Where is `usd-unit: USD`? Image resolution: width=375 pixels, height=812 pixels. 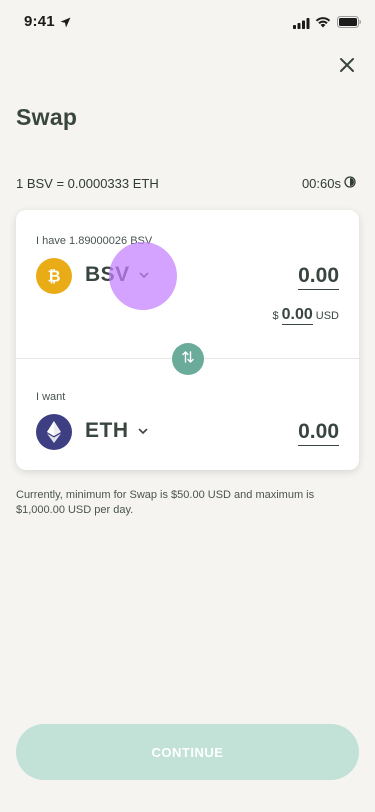 usd-unit: USD is located at coordinates (327, 316).